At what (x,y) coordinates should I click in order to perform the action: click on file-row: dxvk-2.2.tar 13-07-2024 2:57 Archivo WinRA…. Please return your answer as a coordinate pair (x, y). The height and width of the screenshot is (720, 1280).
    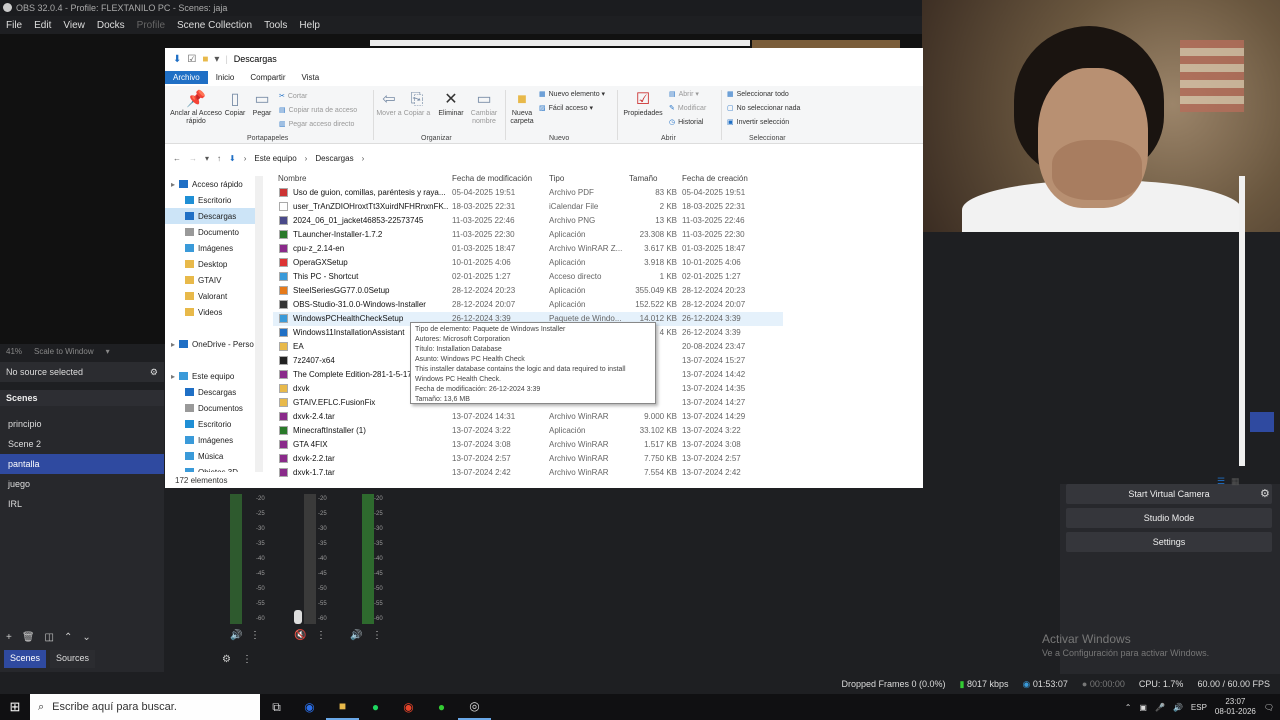
    Looking at the image, I should click on (528, 459).